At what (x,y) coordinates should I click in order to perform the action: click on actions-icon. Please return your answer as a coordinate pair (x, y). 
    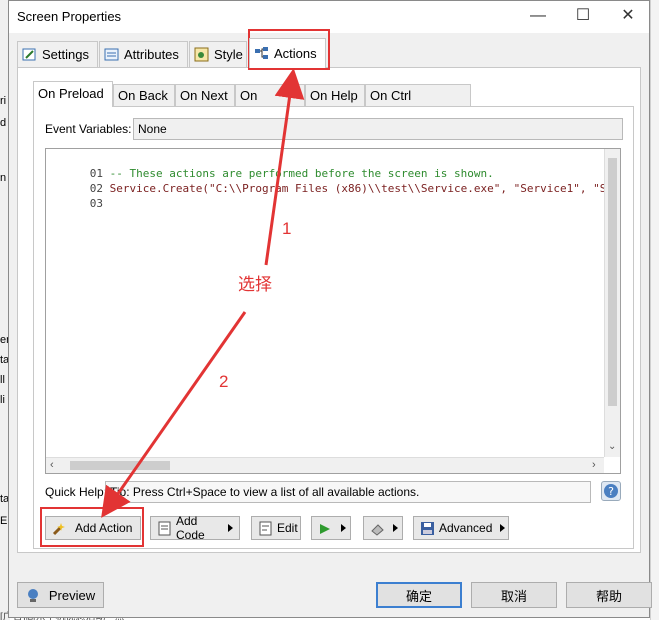
    Looking at the image, I should click on (261, 53).